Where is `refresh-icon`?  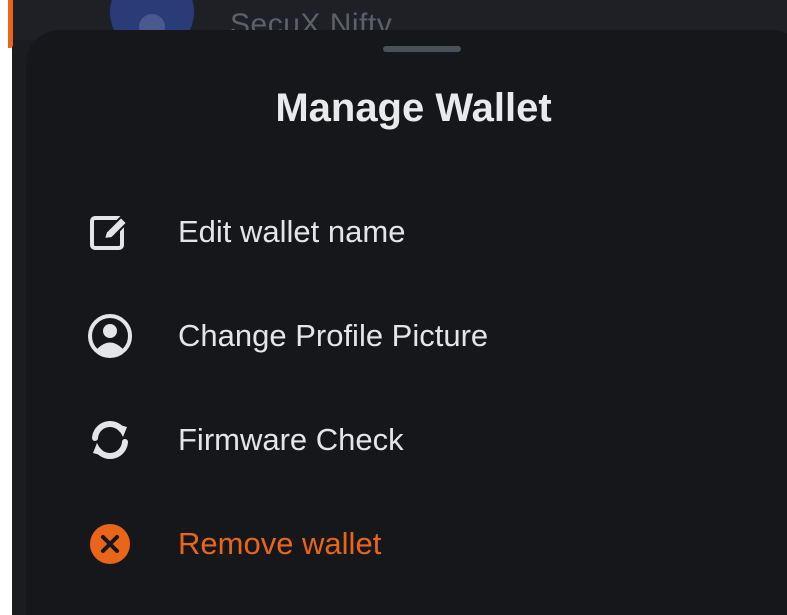
refresh-icon is located at coordinates (110, 440).